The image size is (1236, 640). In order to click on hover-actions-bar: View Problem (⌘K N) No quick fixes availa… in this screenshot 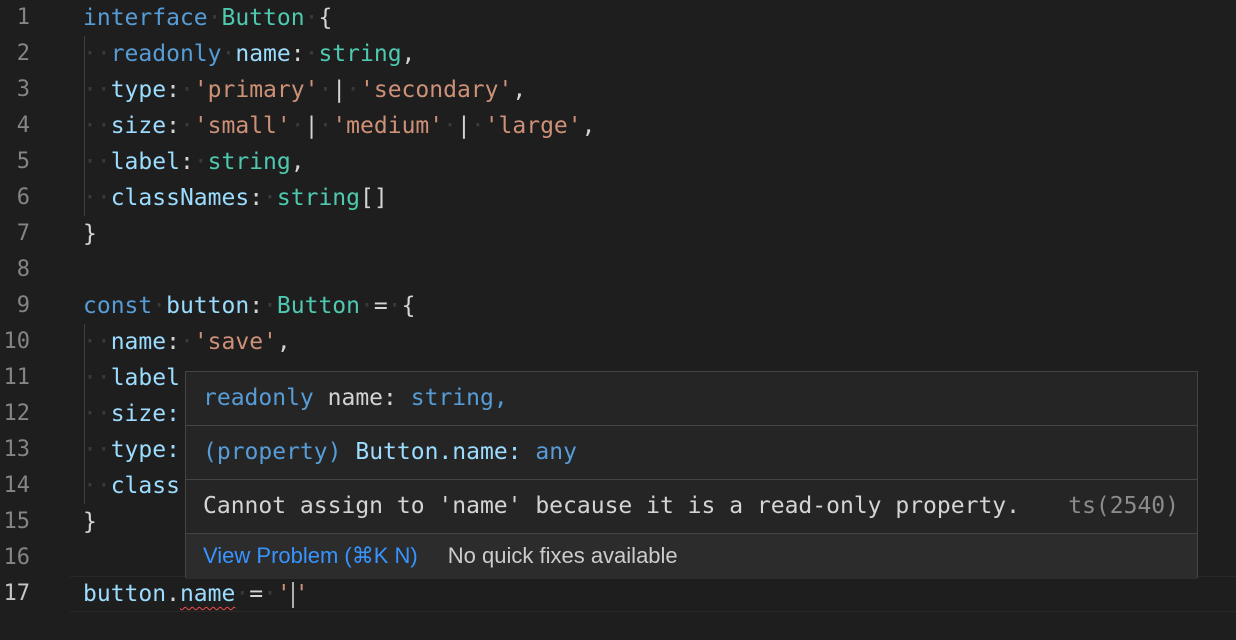, I will do `click(691, 556)`.